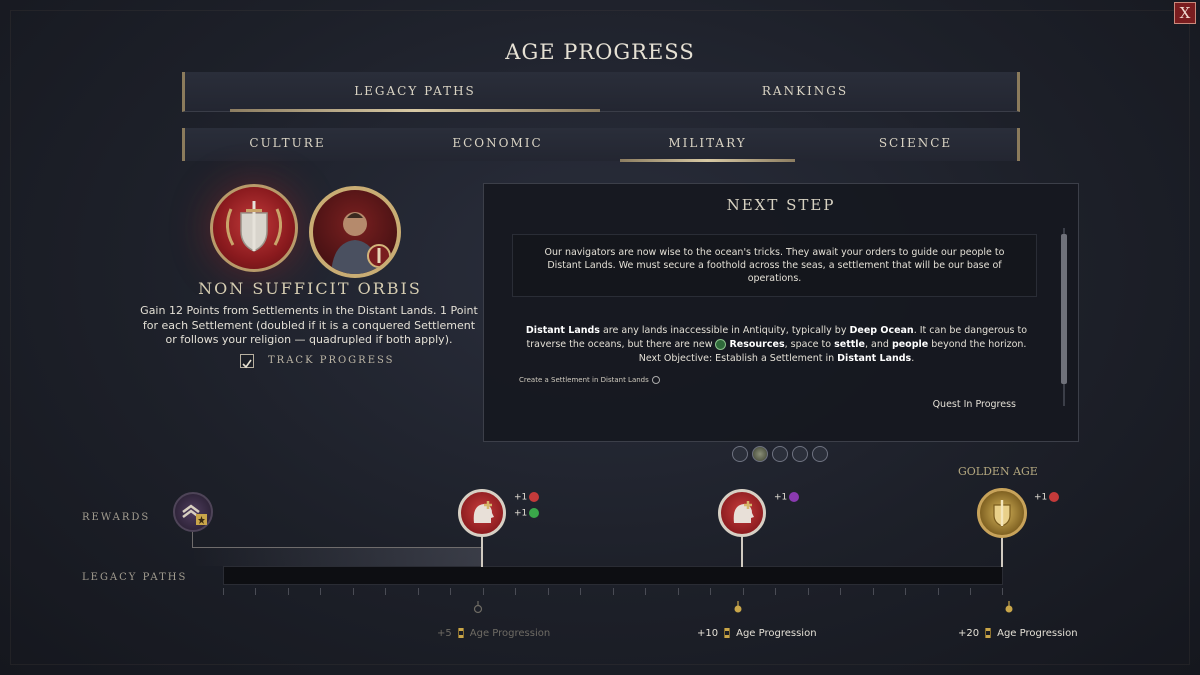 Image resolution: width=1200 pixels, height=675 pixels. I want to click on milestone-label: +20 Age Progression, so click(1018, 633).